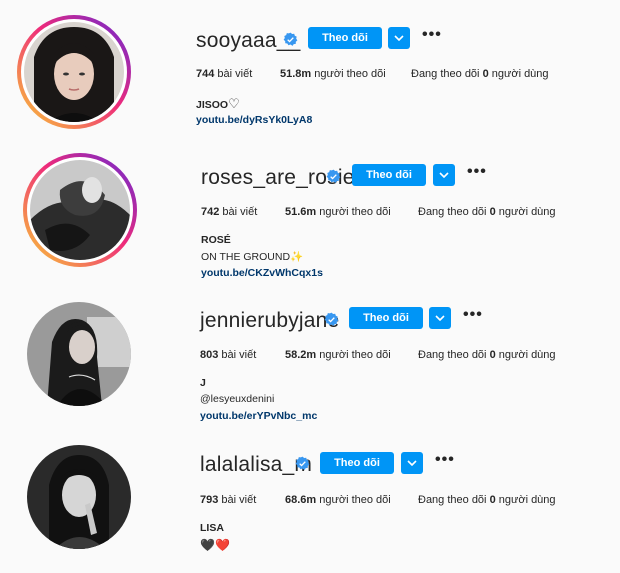 The width and height of the screenshot is (620, 573). What do you see at coordinates (218, 103) in the screenshot?
I see `bio-name: JISOO♡` at bounding box center [218, 103].